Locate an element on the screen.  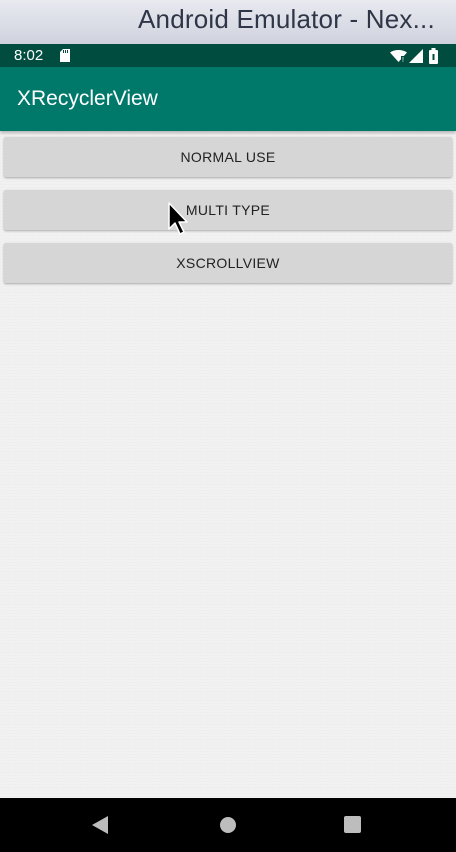
wifi-icon: ! is located at coordinates (398, 56).